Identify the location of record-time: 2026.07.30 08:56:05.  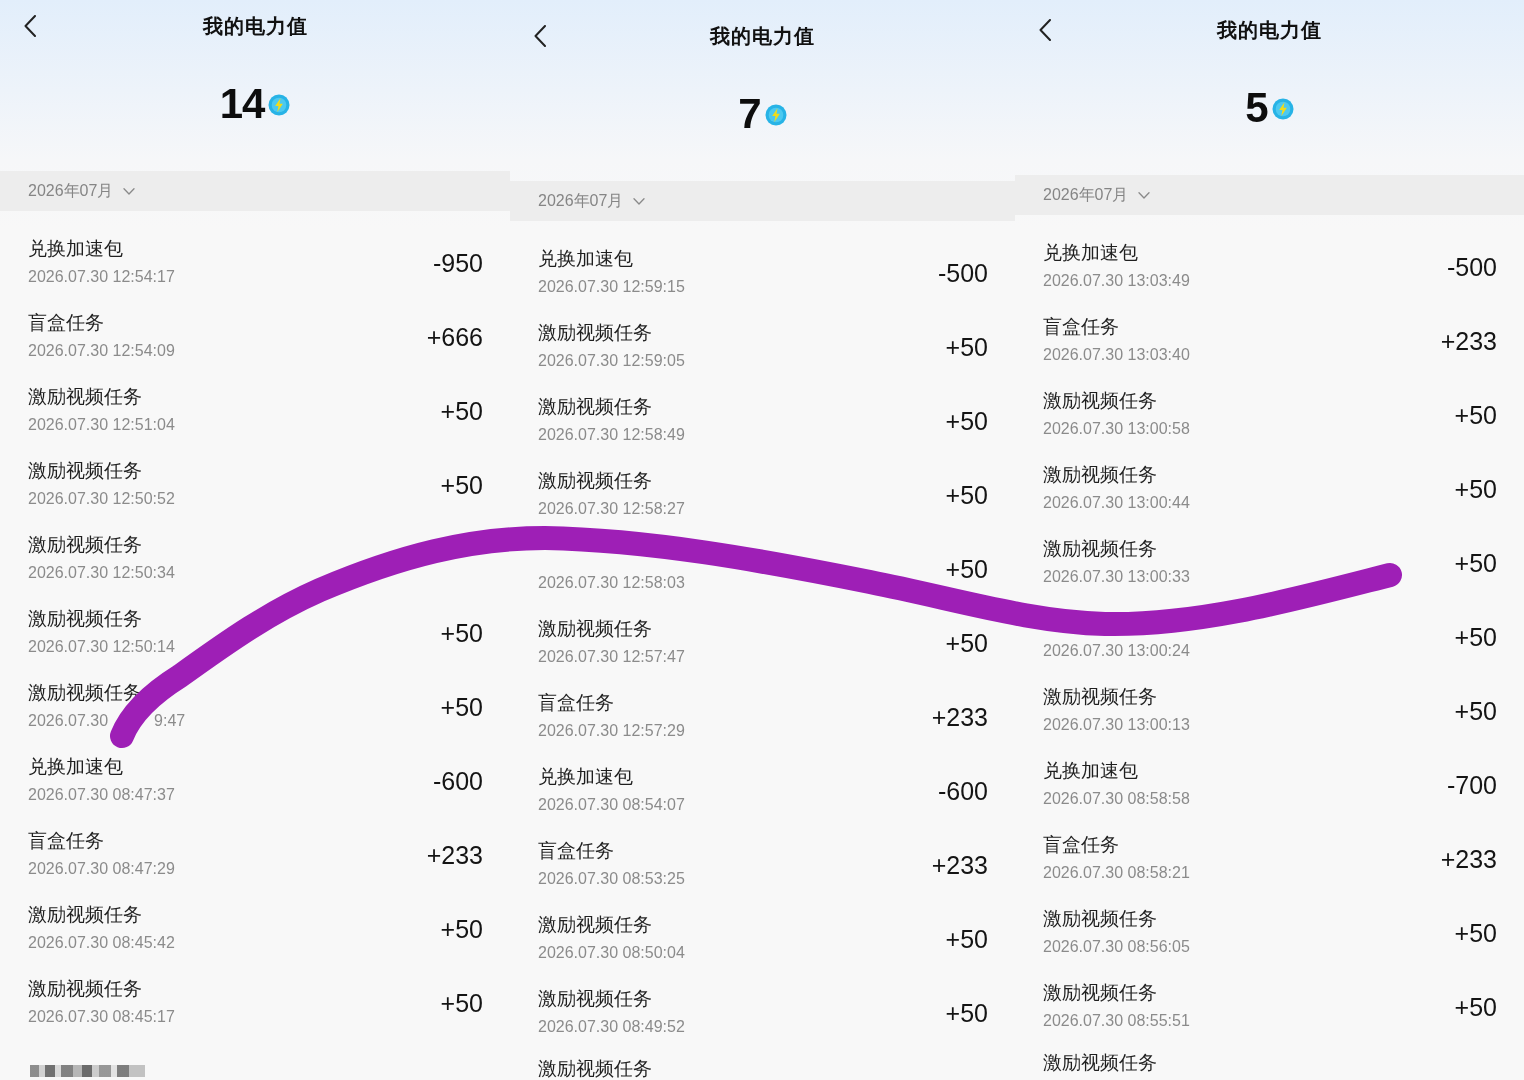
(1116, 947).